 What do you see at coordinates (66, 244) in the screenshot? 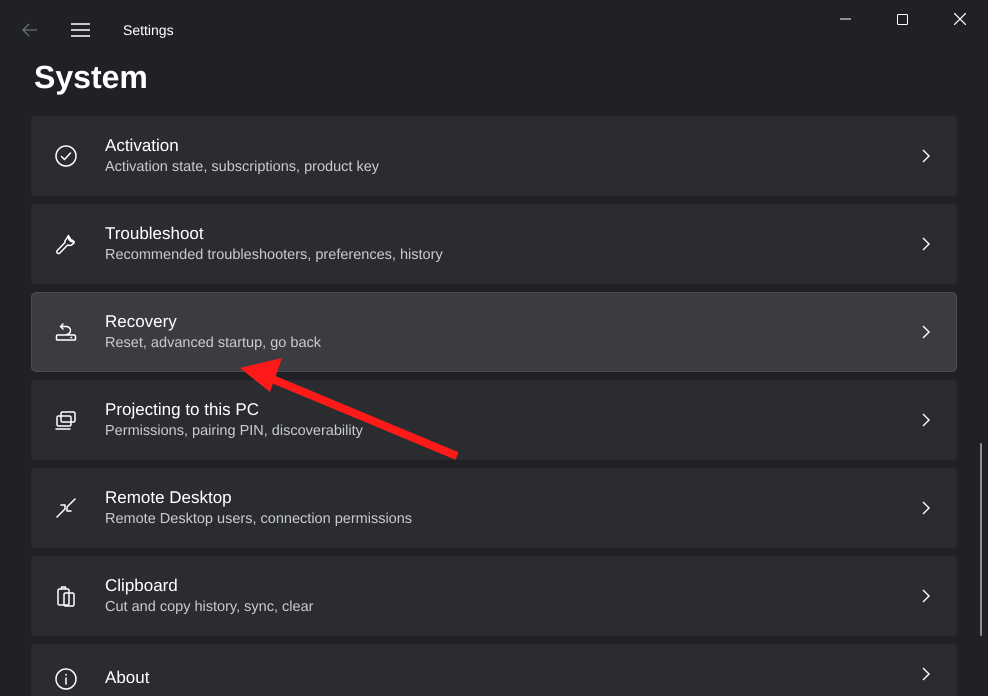
I see `wrench-icon` at bounding box center [66, 244].